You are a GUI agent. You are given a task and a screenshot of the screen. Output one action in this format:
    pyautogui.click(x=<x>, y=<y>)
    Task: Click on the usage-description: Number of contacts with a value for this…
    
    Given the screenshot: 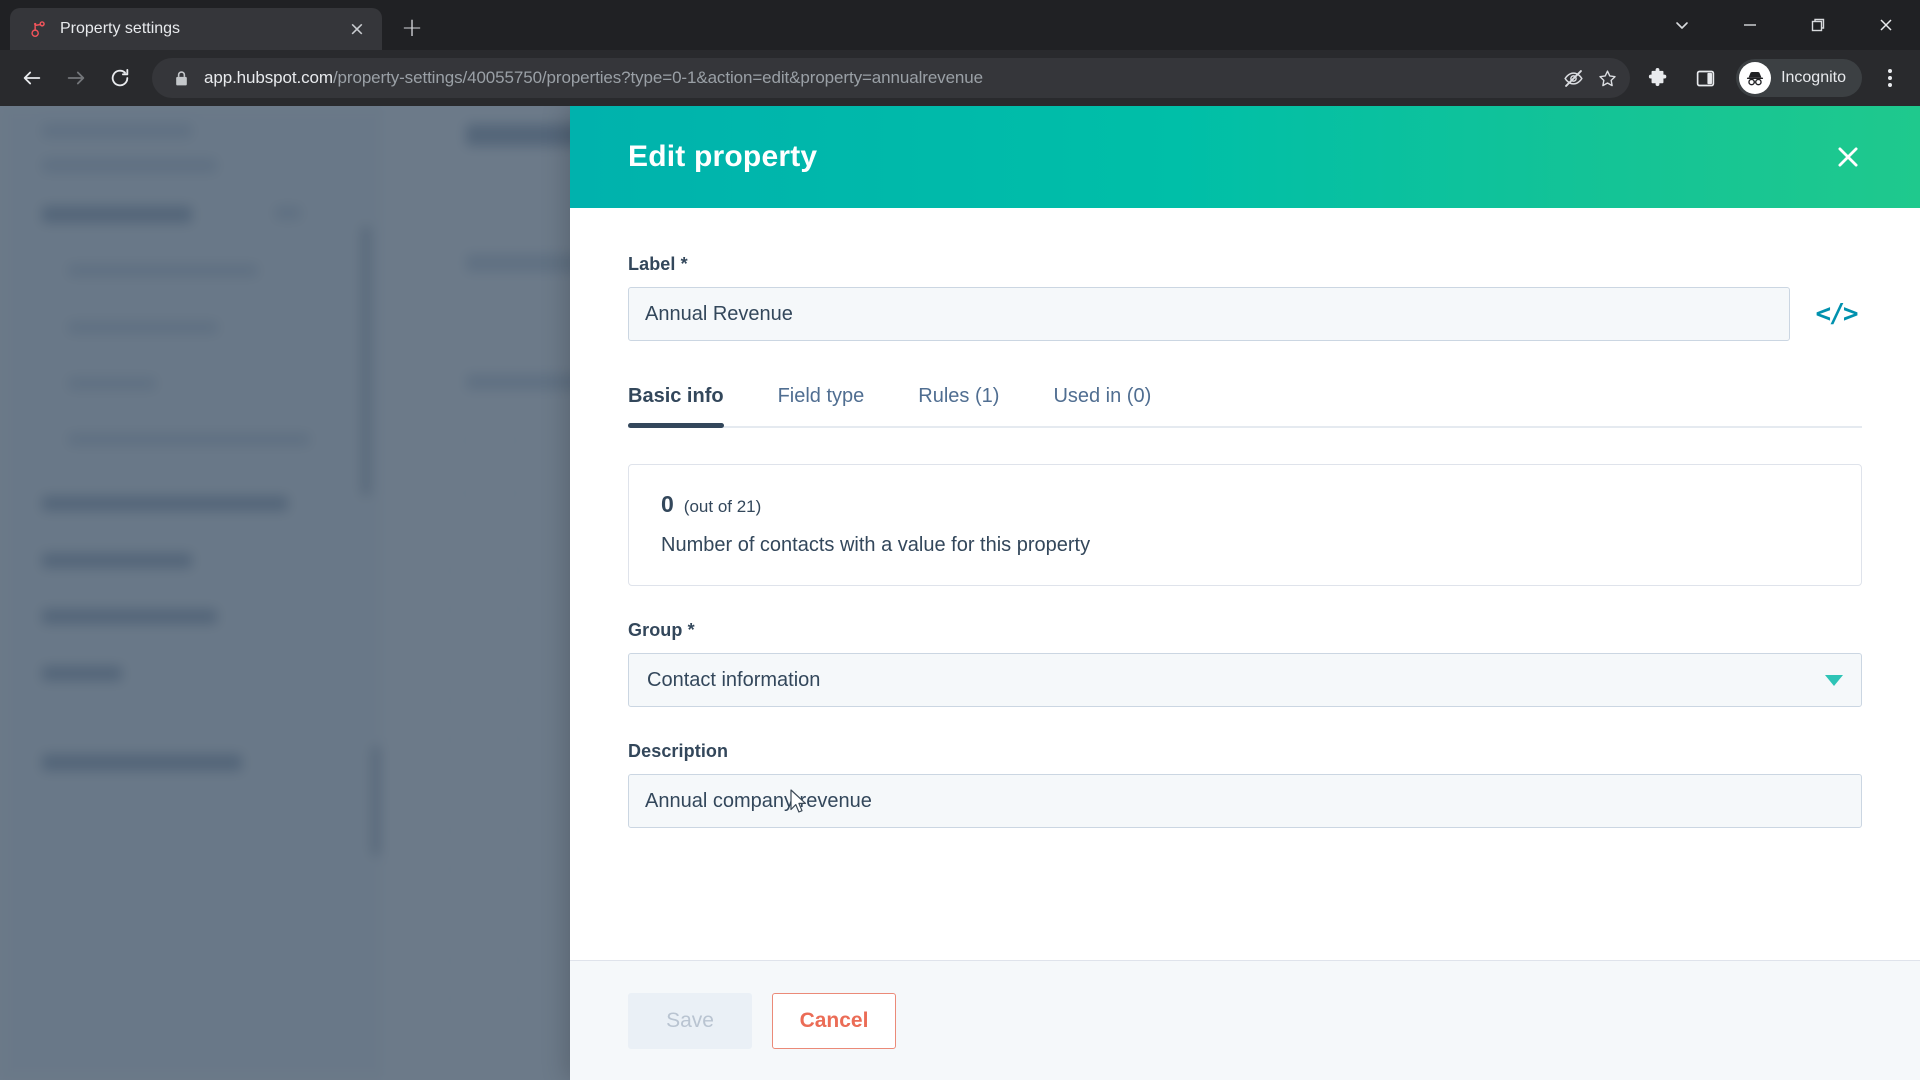 What is the action you would take?
    pyautogui.click(x=876, y=545)
    